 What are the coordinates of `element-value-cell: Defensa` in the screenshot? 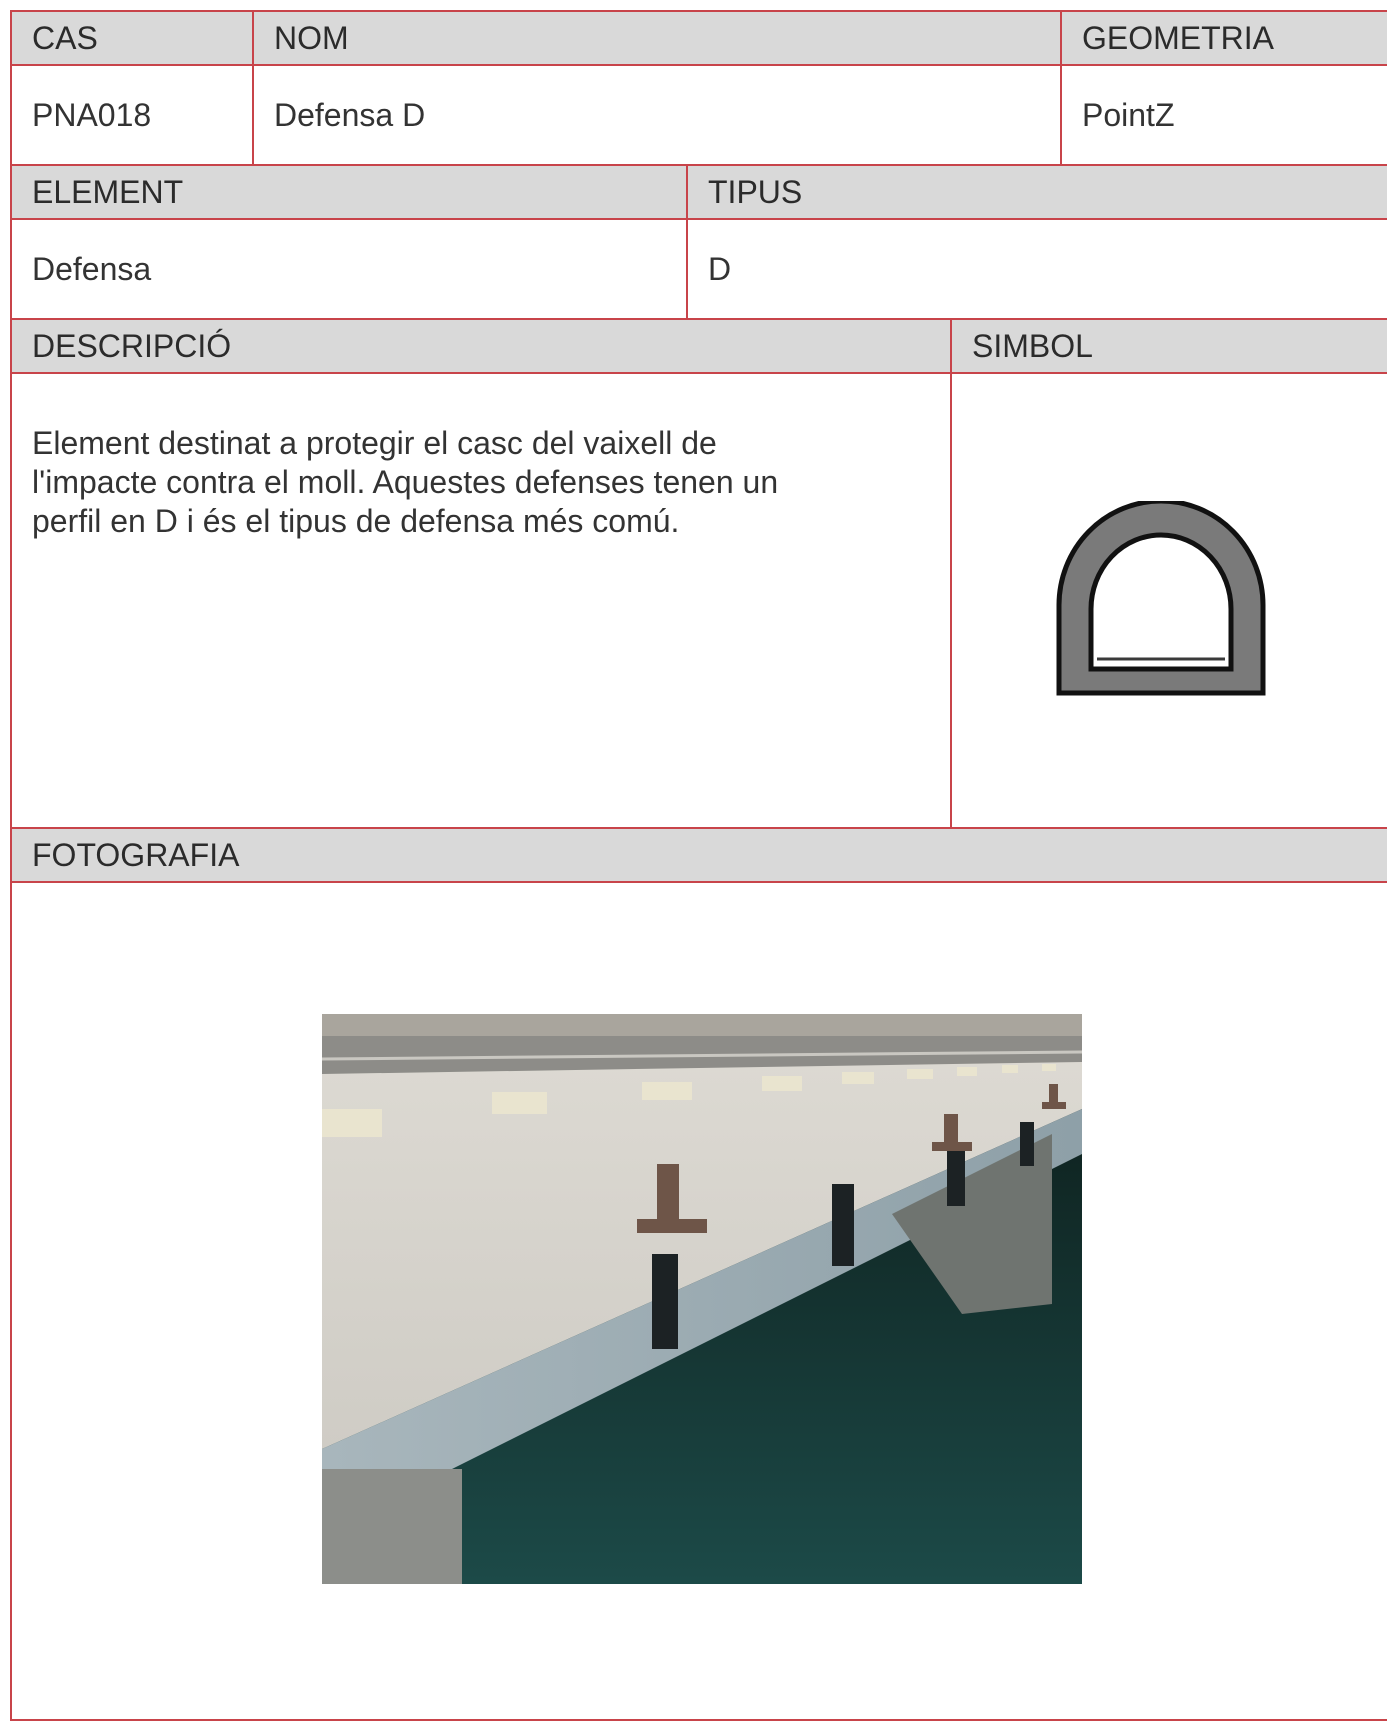 It's located at (349, 269).